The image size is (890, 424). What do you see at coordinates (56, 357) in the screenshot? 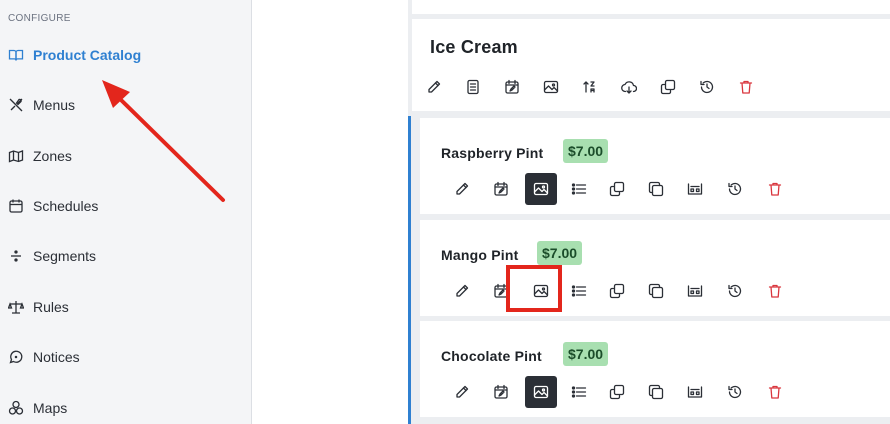
I see `sidebar-item-label: Notices` at bounding box center [56, 357].